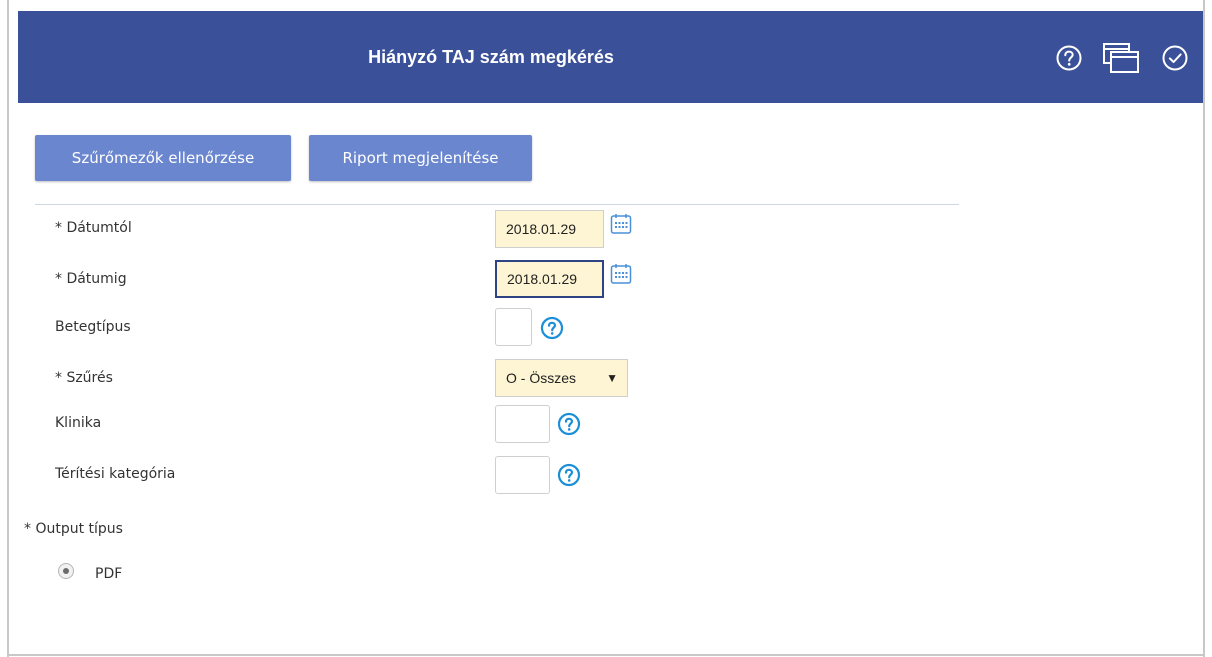  I want to click on radio-selected-dot, so click(66, 571).